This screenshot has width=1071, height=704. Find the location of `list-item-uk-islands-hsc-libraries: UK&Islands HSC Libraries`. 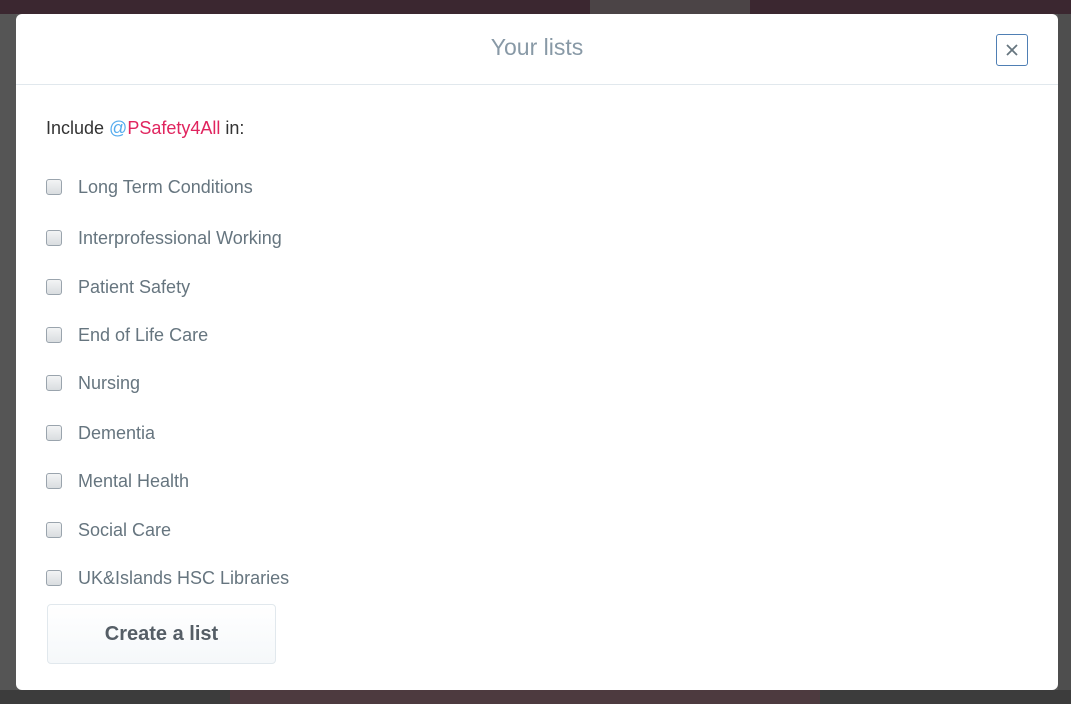

list-item-uk-islands-hsc-libraries: UK&Islands HSC Libraries is located at coordinates (167, 578).